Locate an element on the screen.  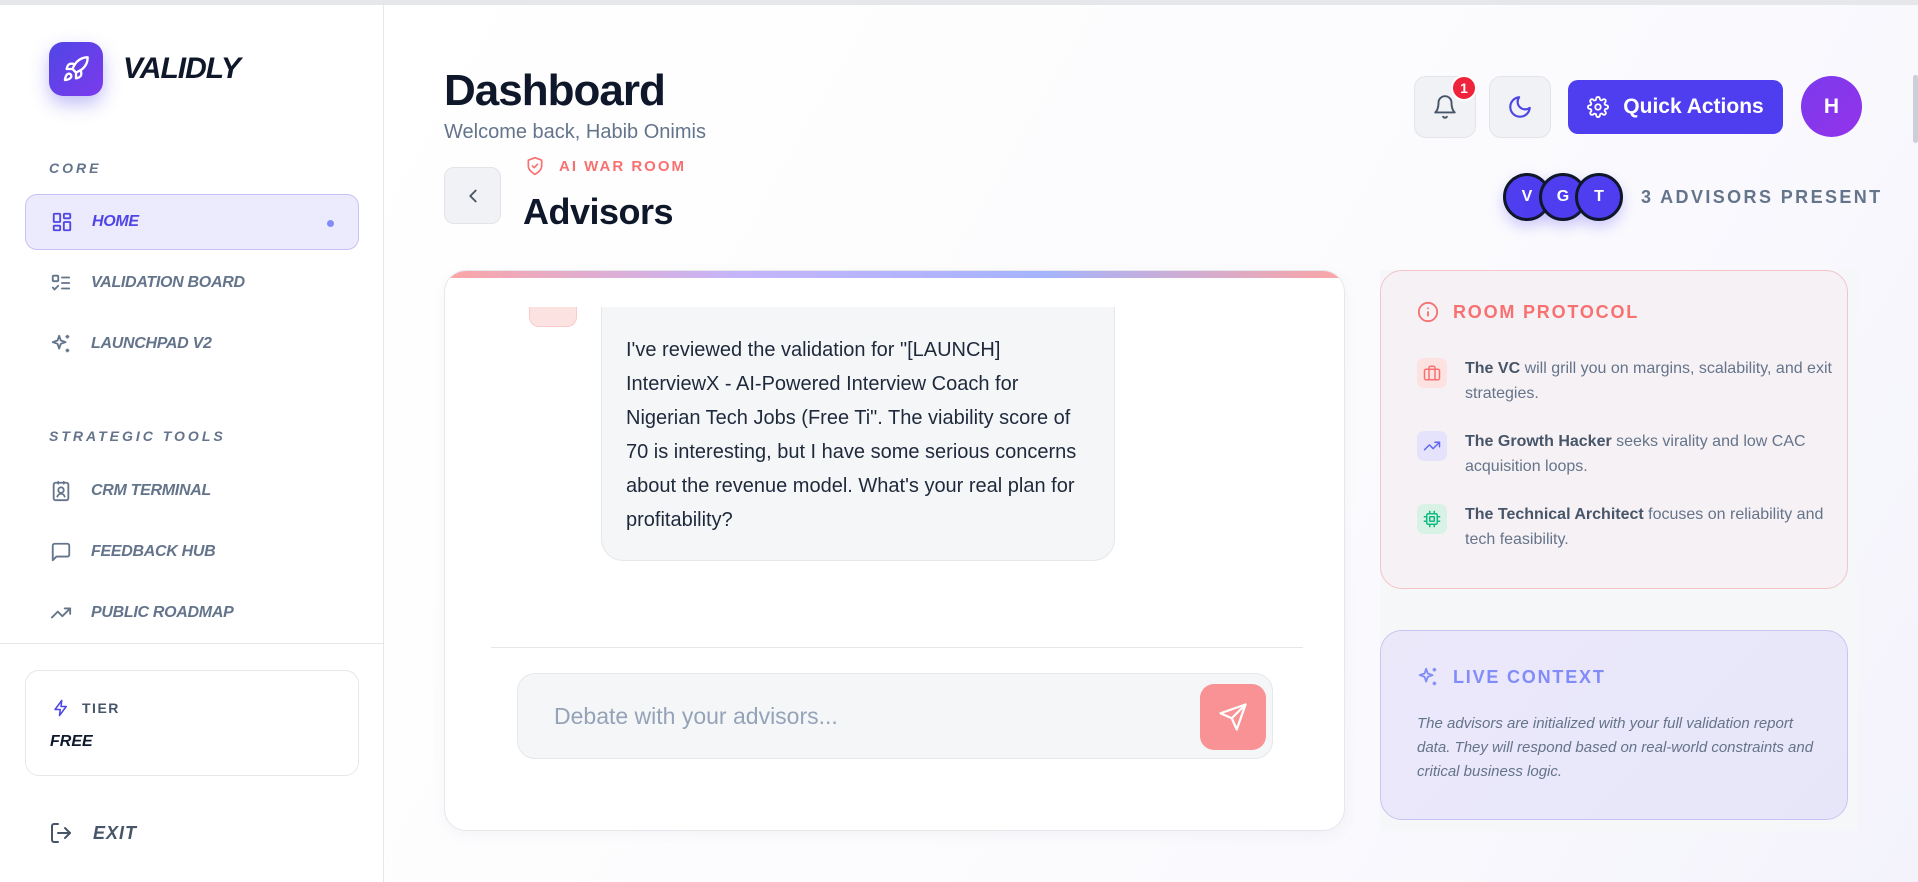
sidebar-item-public-roadmap: PUBLIC ROADMAP is located at coordinates (192, 613).